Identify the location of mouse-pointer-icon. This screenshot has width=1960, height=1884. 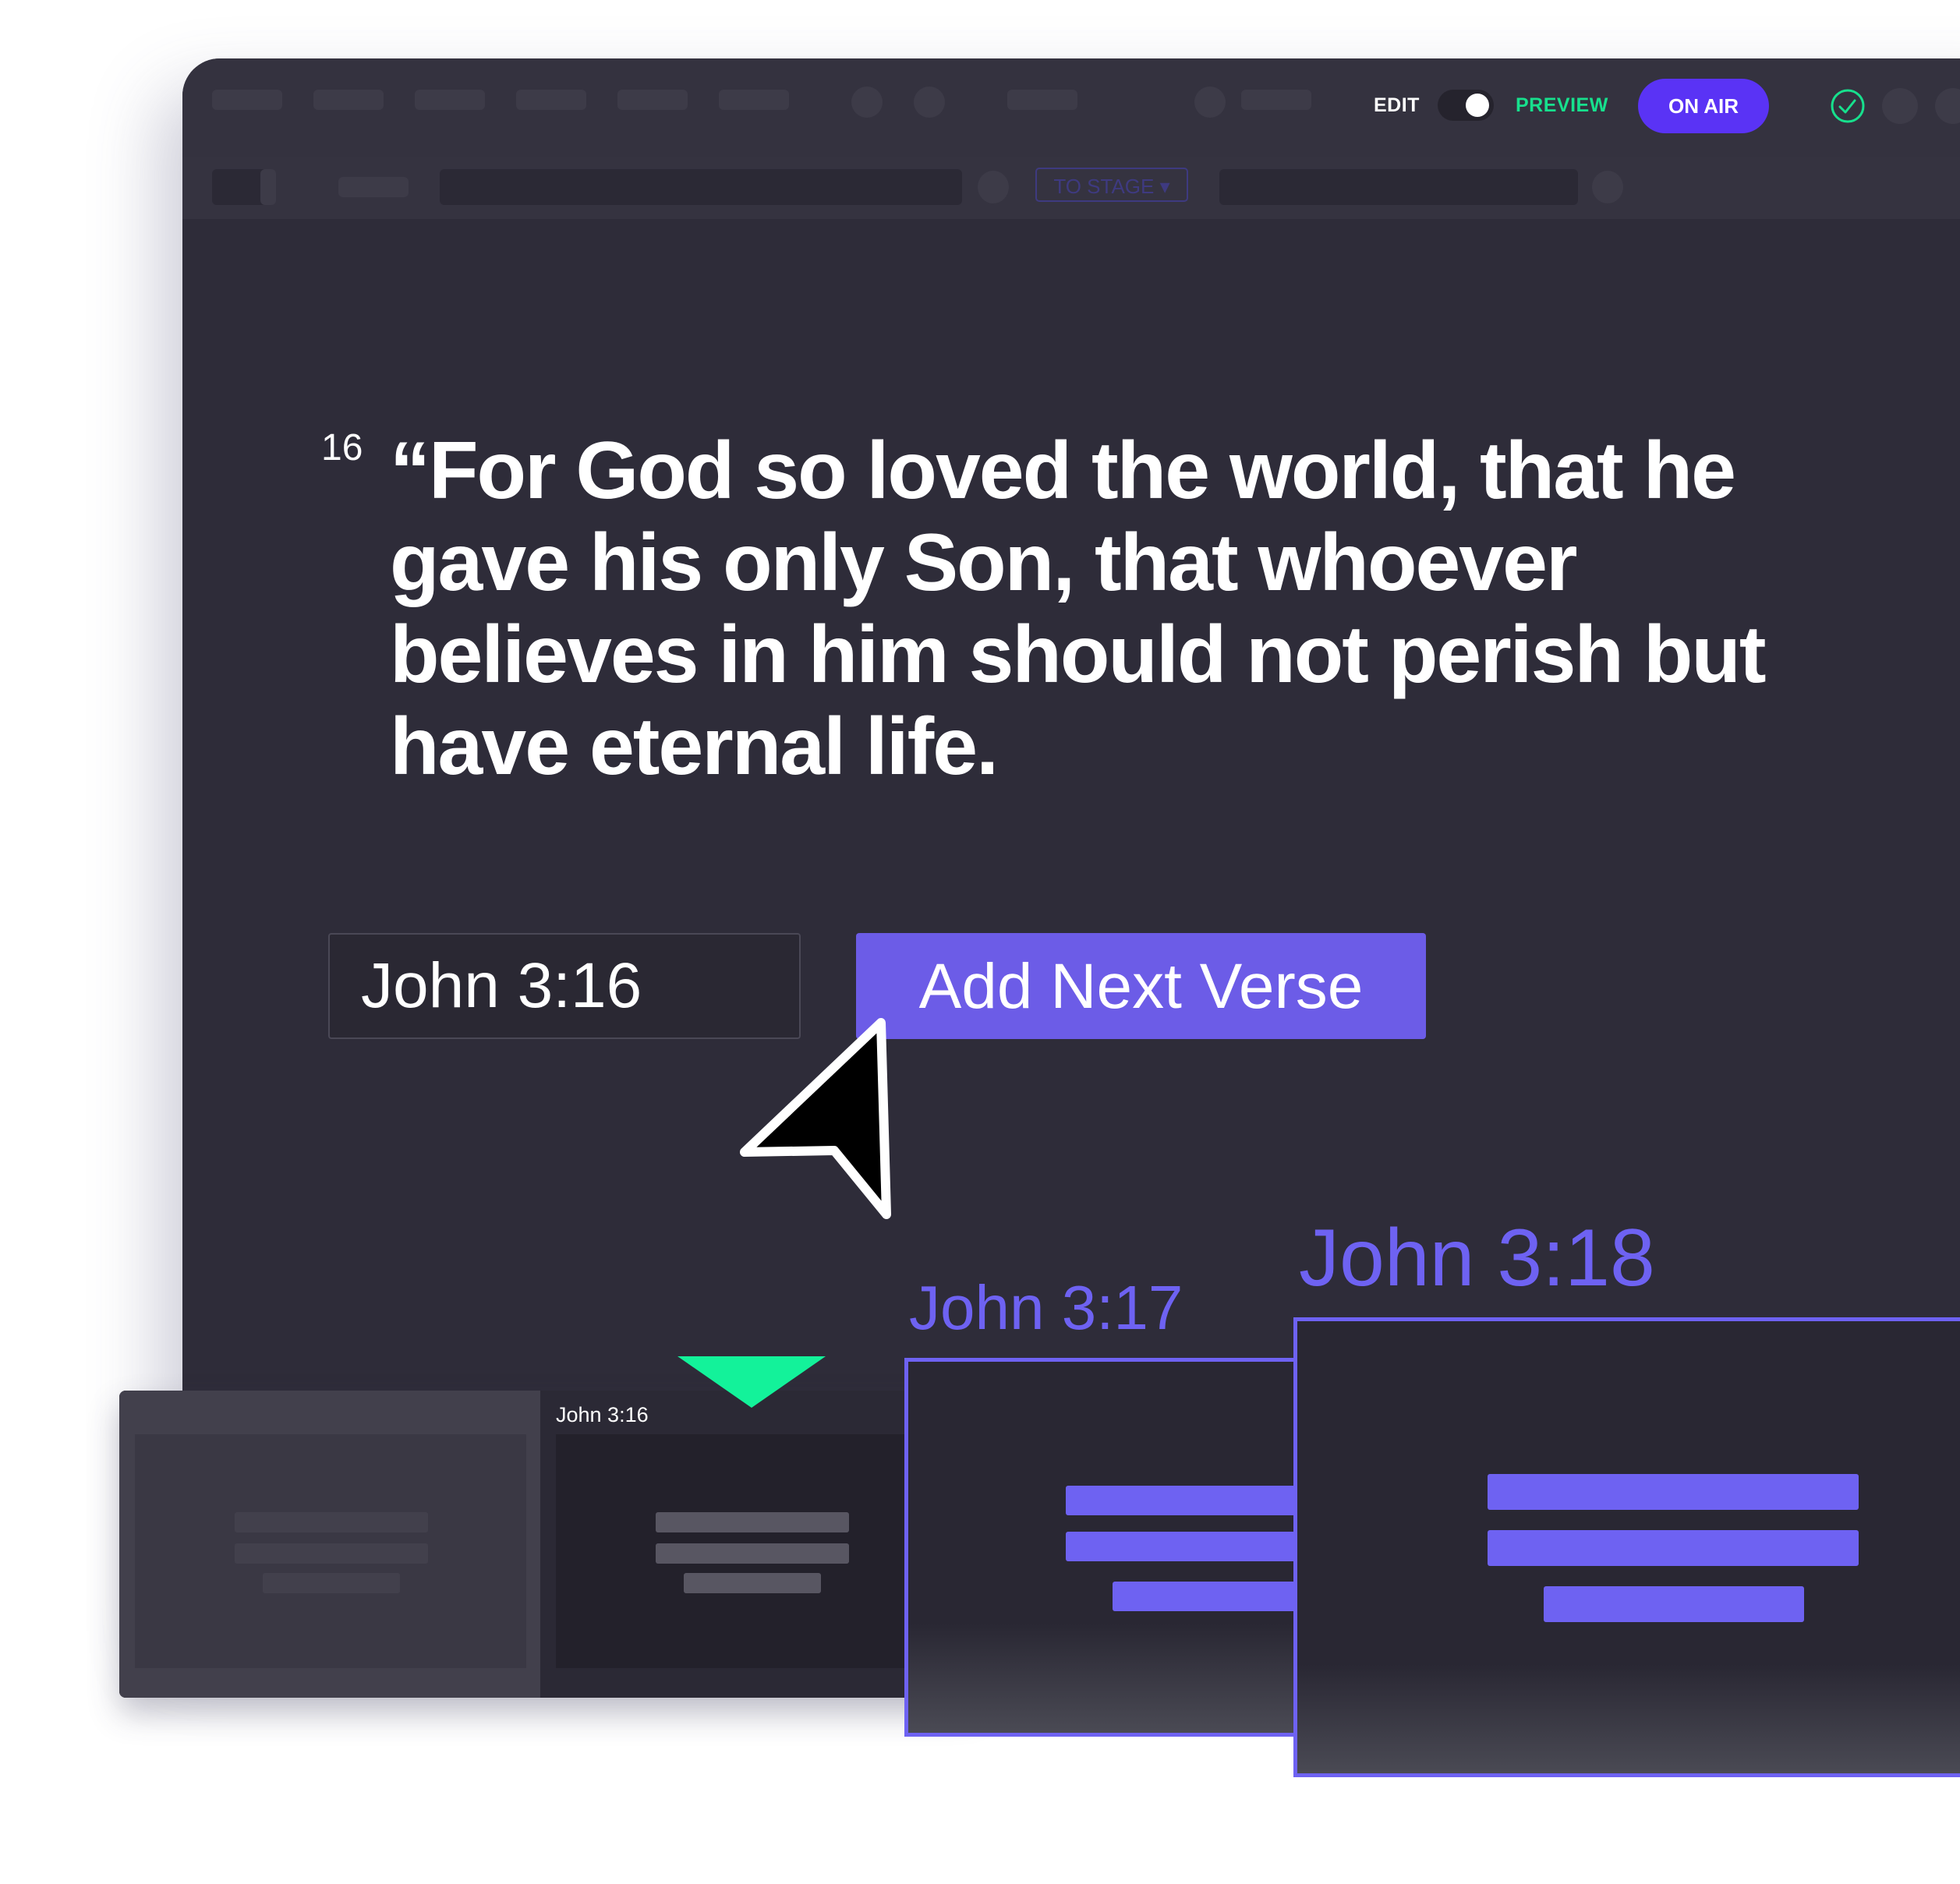
(815, 1118).